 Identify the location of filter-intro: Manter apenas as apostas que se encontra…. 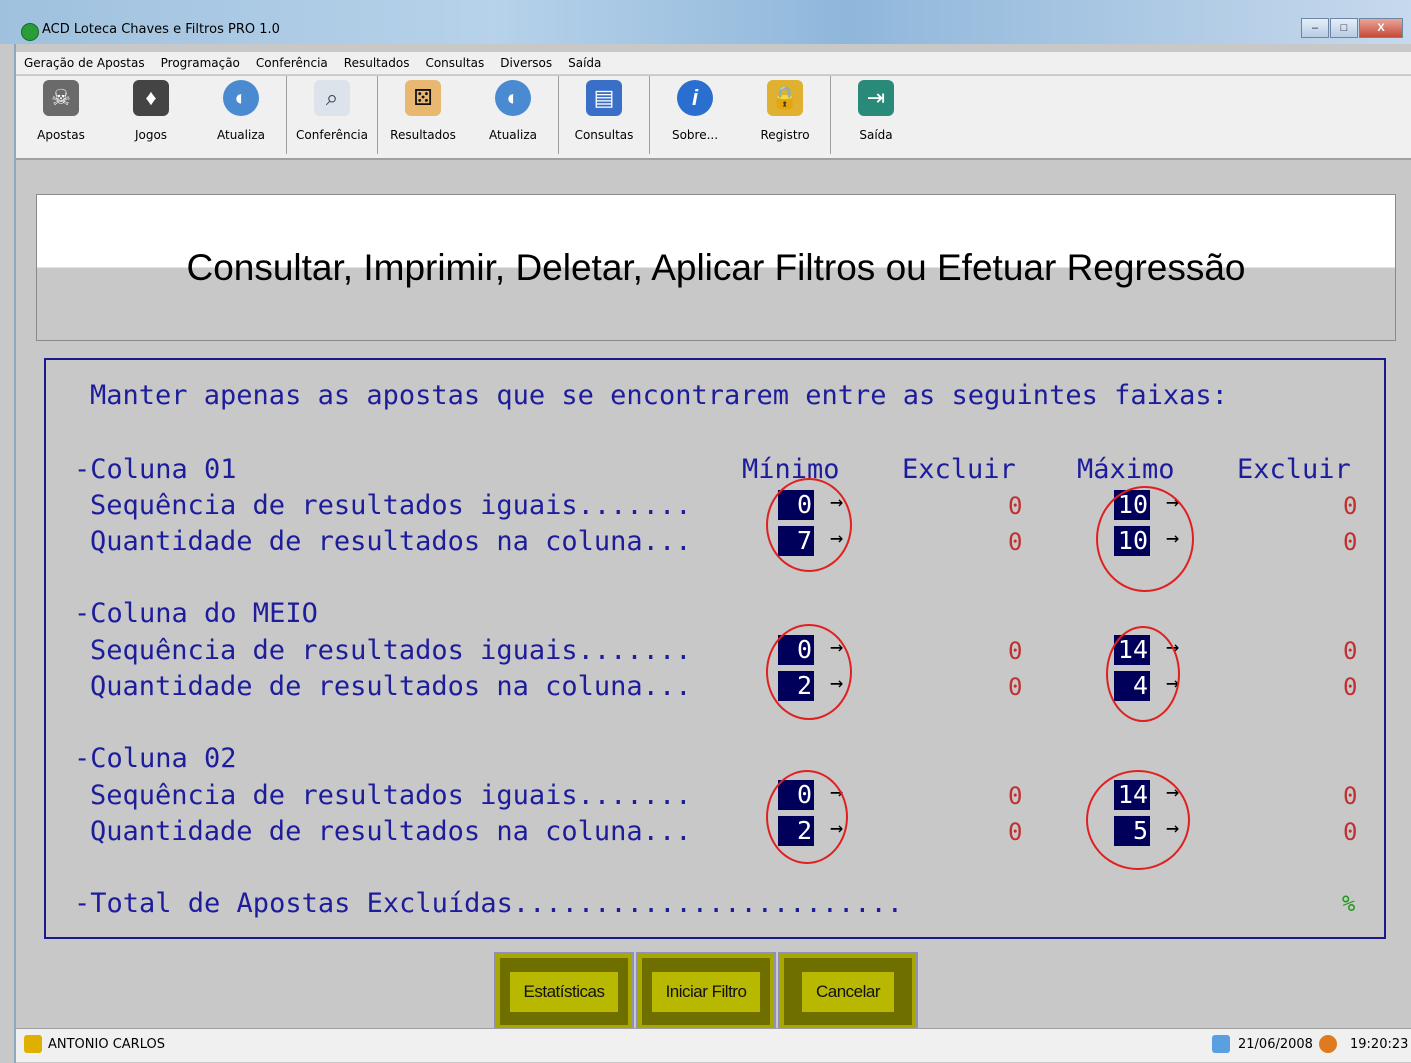
(659, 395).